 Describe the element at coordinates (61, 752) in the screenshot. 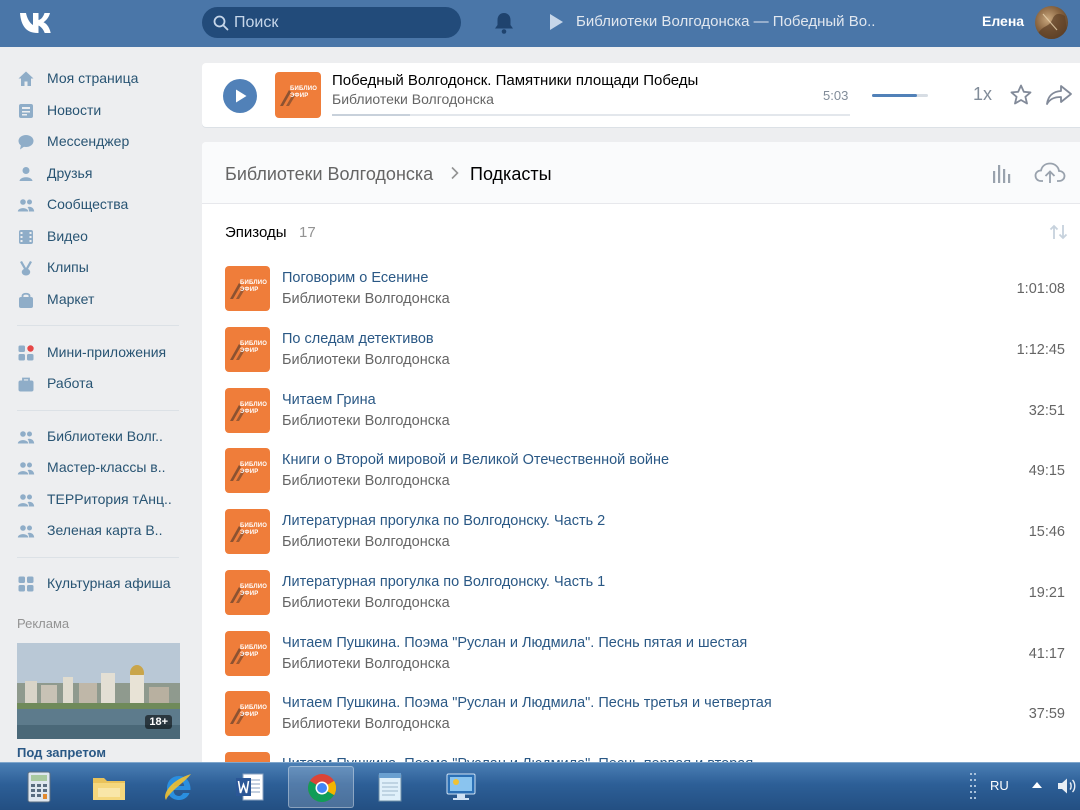

I see `ad-title: Под запретом` at that location.